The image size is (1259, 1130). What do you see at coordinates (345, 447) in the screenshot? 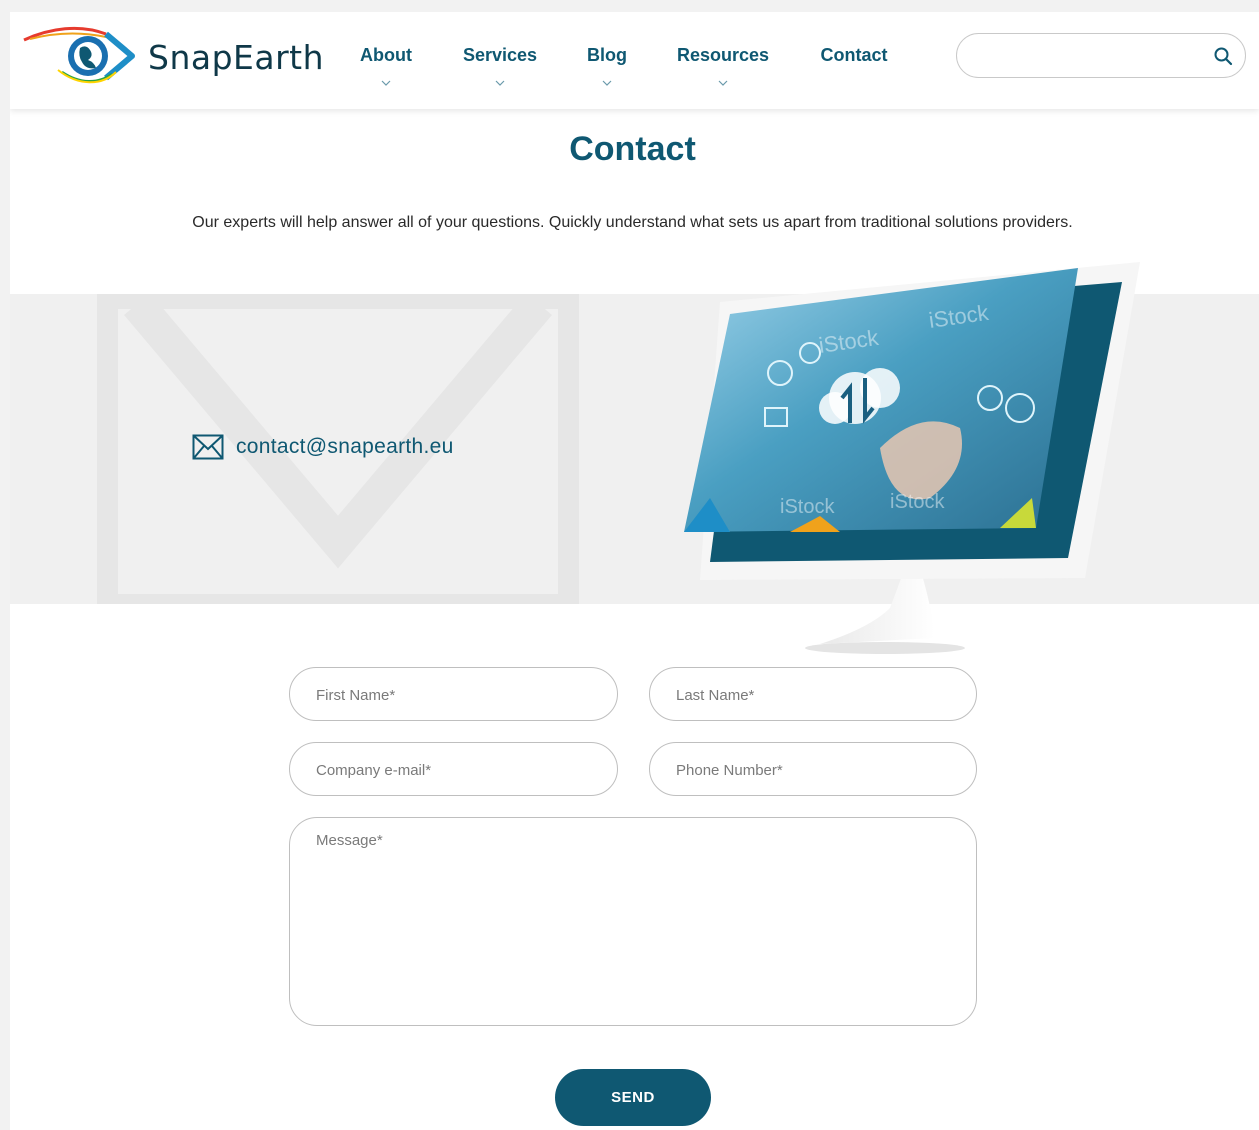
I see `contact-email-link: contact@snapearth.eu` at bounding box center [345, 447].